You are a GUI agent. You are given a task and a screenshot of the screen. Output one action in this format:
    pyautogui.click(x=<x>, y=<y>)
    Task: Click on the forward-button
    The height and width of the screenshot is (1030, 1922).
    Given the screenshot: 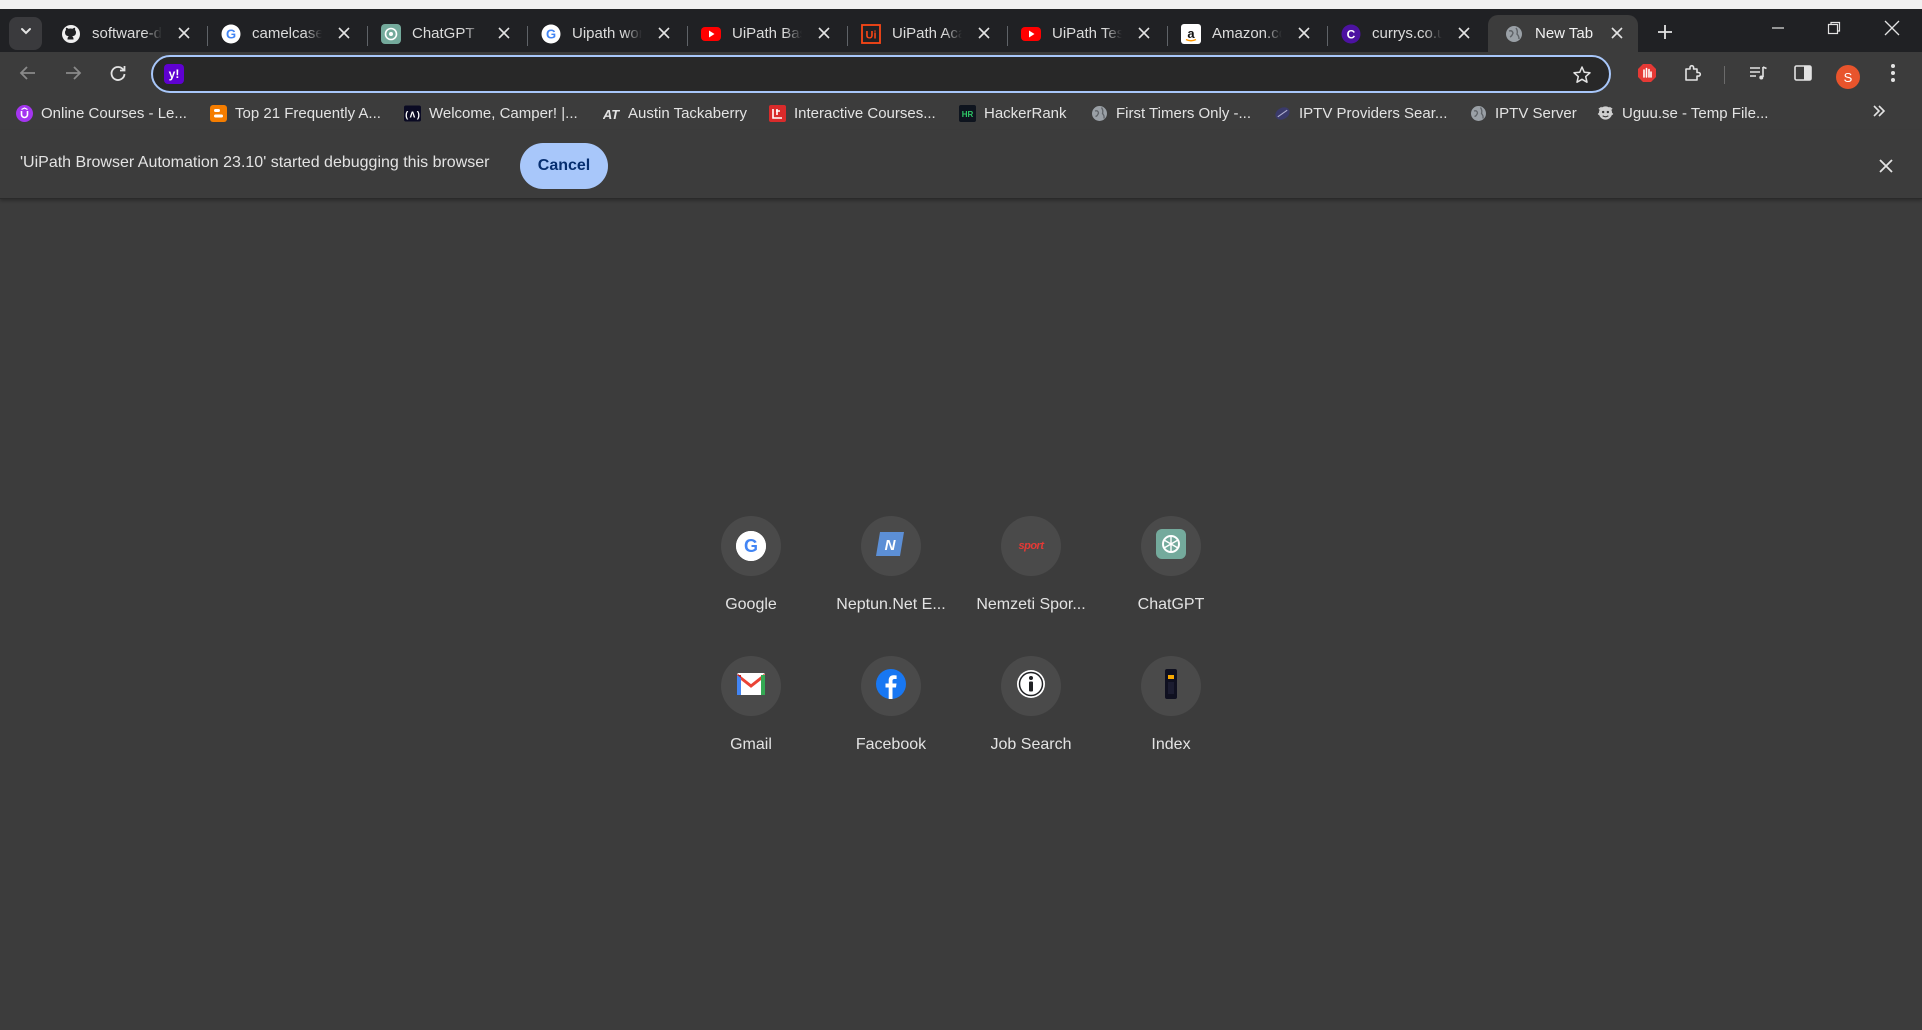 What is the action you would take?
    pyautogui.click(x=73, y=75)
    